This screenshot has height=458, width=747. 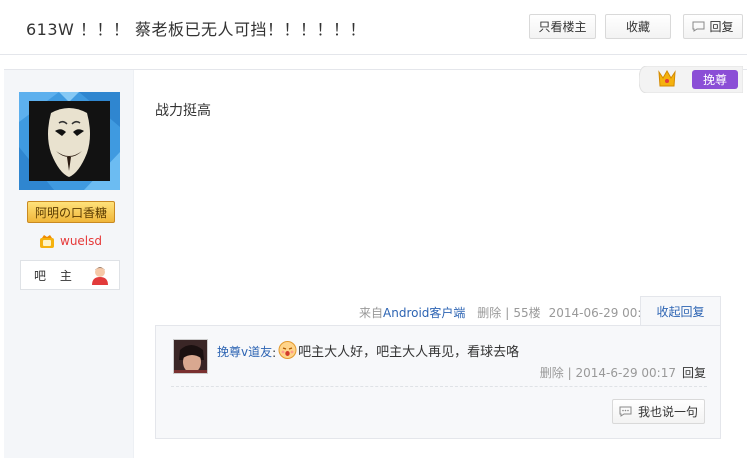 What do you see at coordinates (244, 351) in the screenshot?
I see `reply-username: 挽尊v道友` at bounding box center [244, 351].